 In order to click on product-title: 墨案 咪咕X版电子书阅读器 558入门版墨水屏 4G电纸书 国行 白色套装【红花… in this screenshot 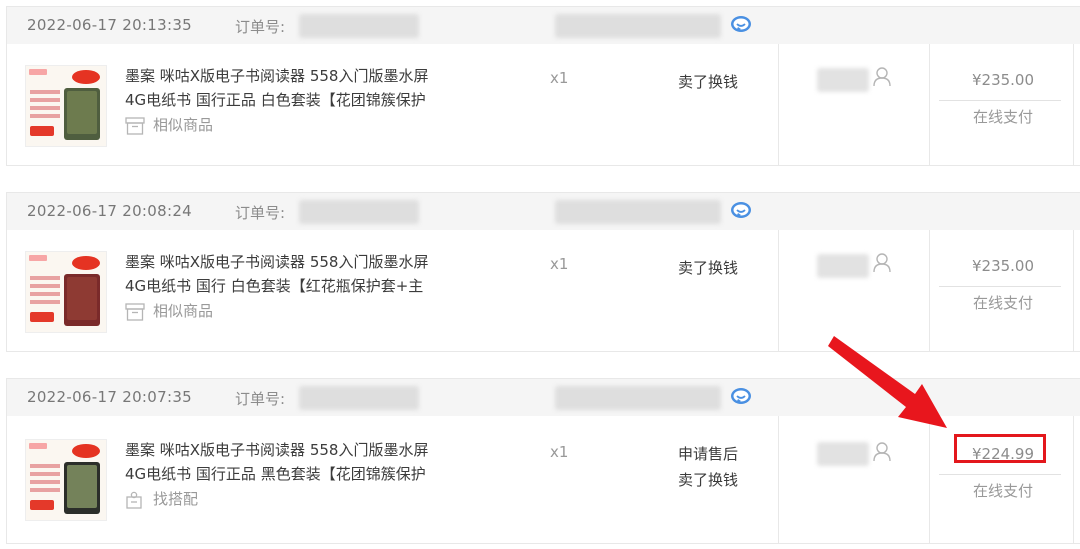, I will do `click(290, 274)`.